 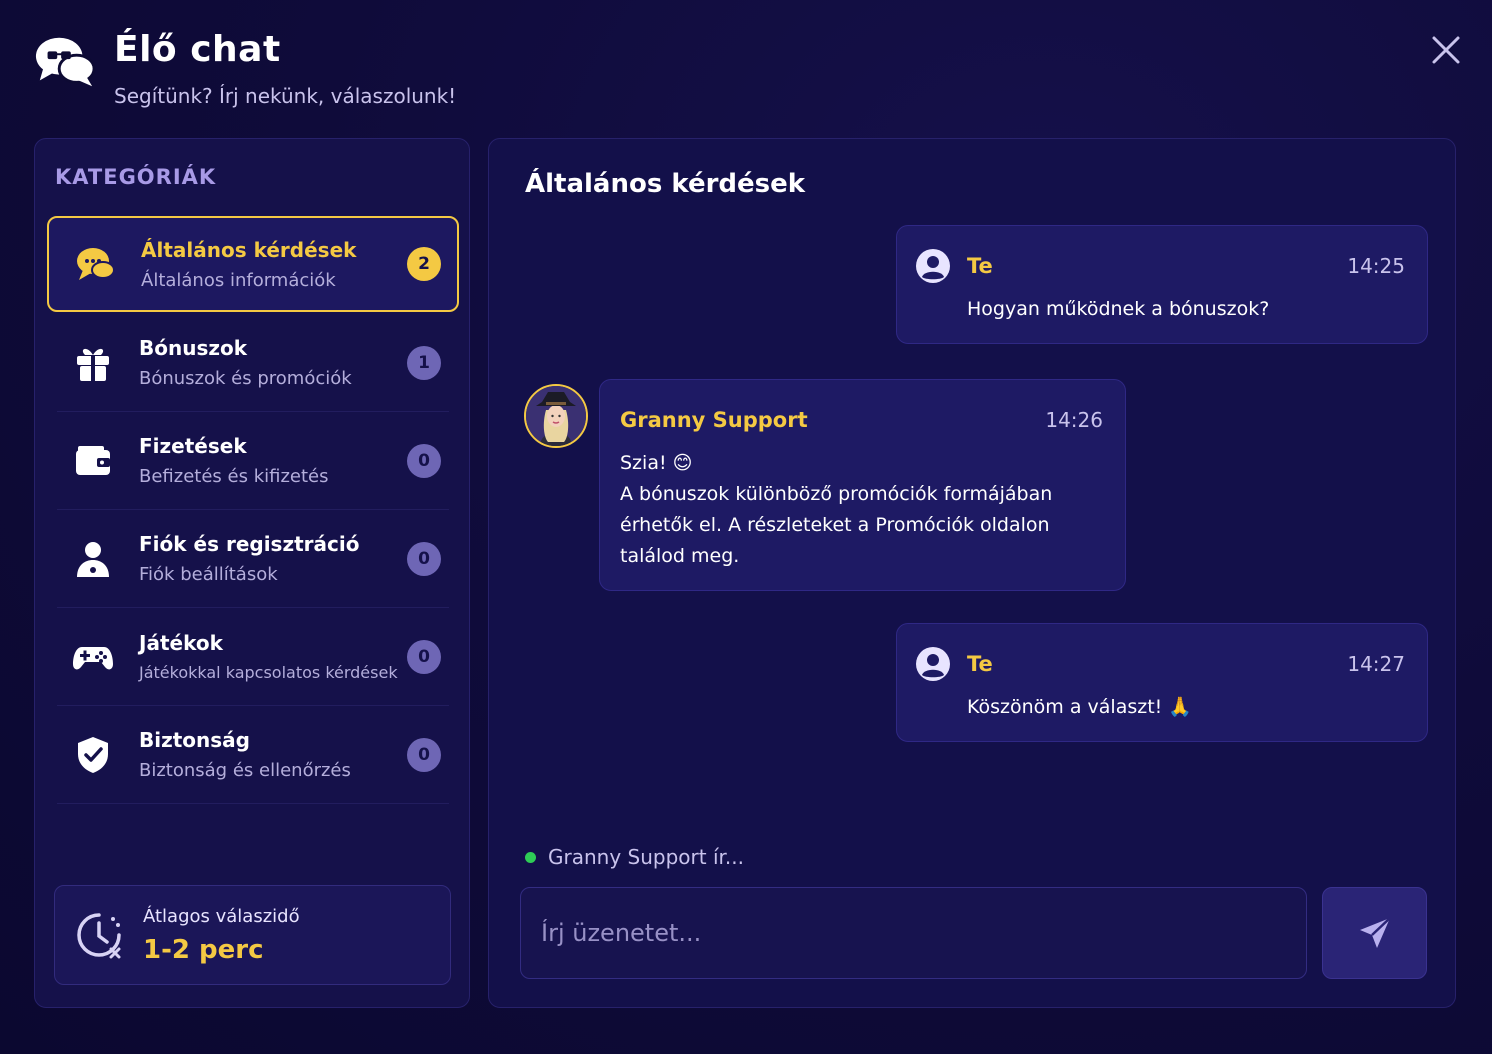 I want to click on message-time: 14:25, so click(x=1376, y=266).